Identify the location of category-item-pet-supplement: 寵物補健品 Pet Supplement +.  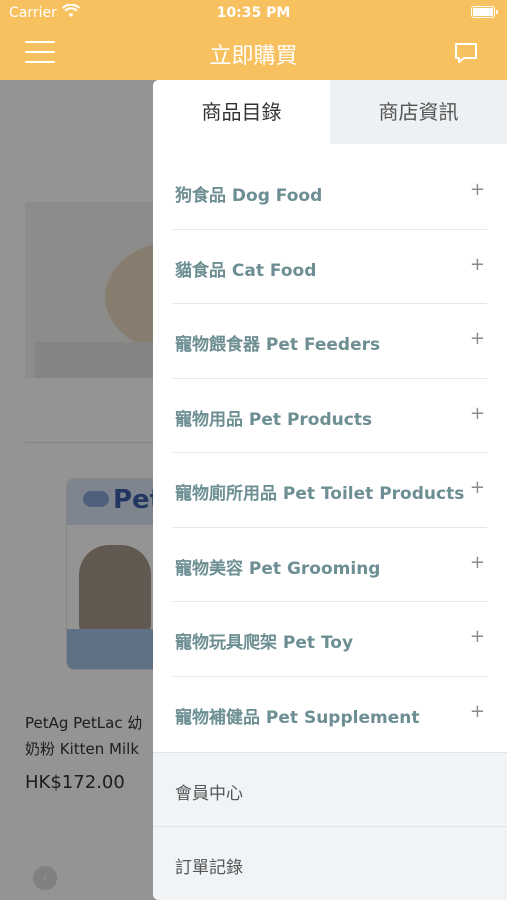
(330, 714).